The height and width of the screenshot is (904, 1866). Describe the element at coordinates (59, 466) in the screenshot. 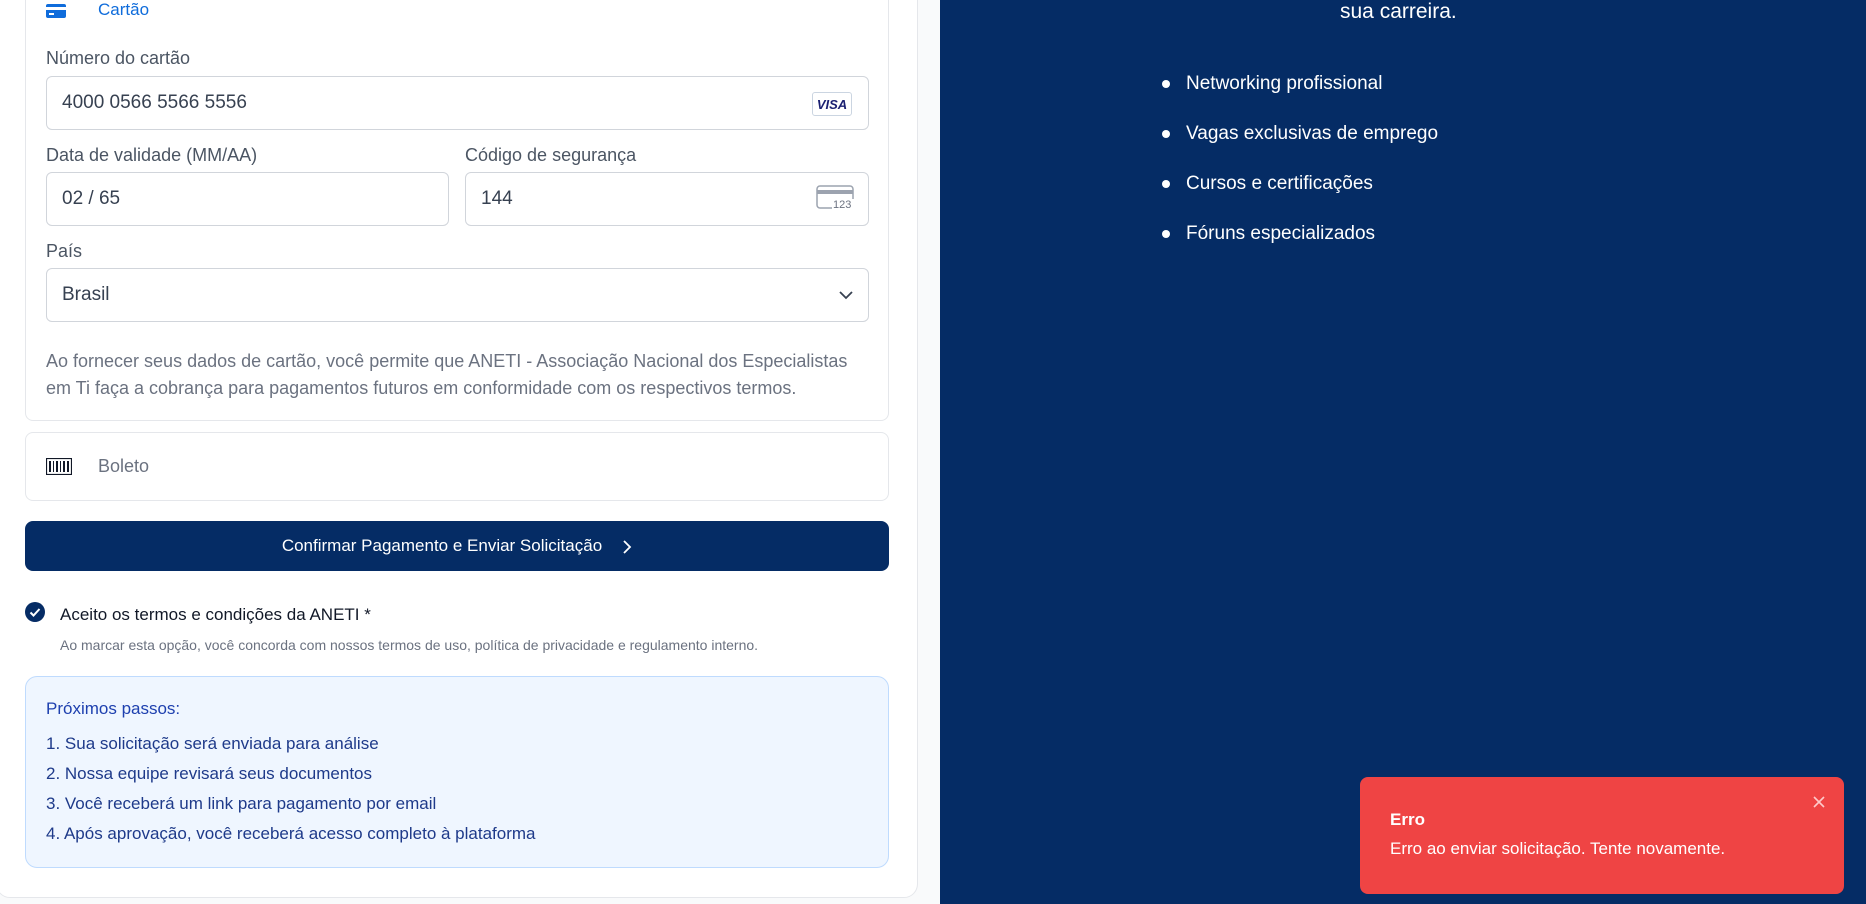

I see `barcode-icon` at that location.